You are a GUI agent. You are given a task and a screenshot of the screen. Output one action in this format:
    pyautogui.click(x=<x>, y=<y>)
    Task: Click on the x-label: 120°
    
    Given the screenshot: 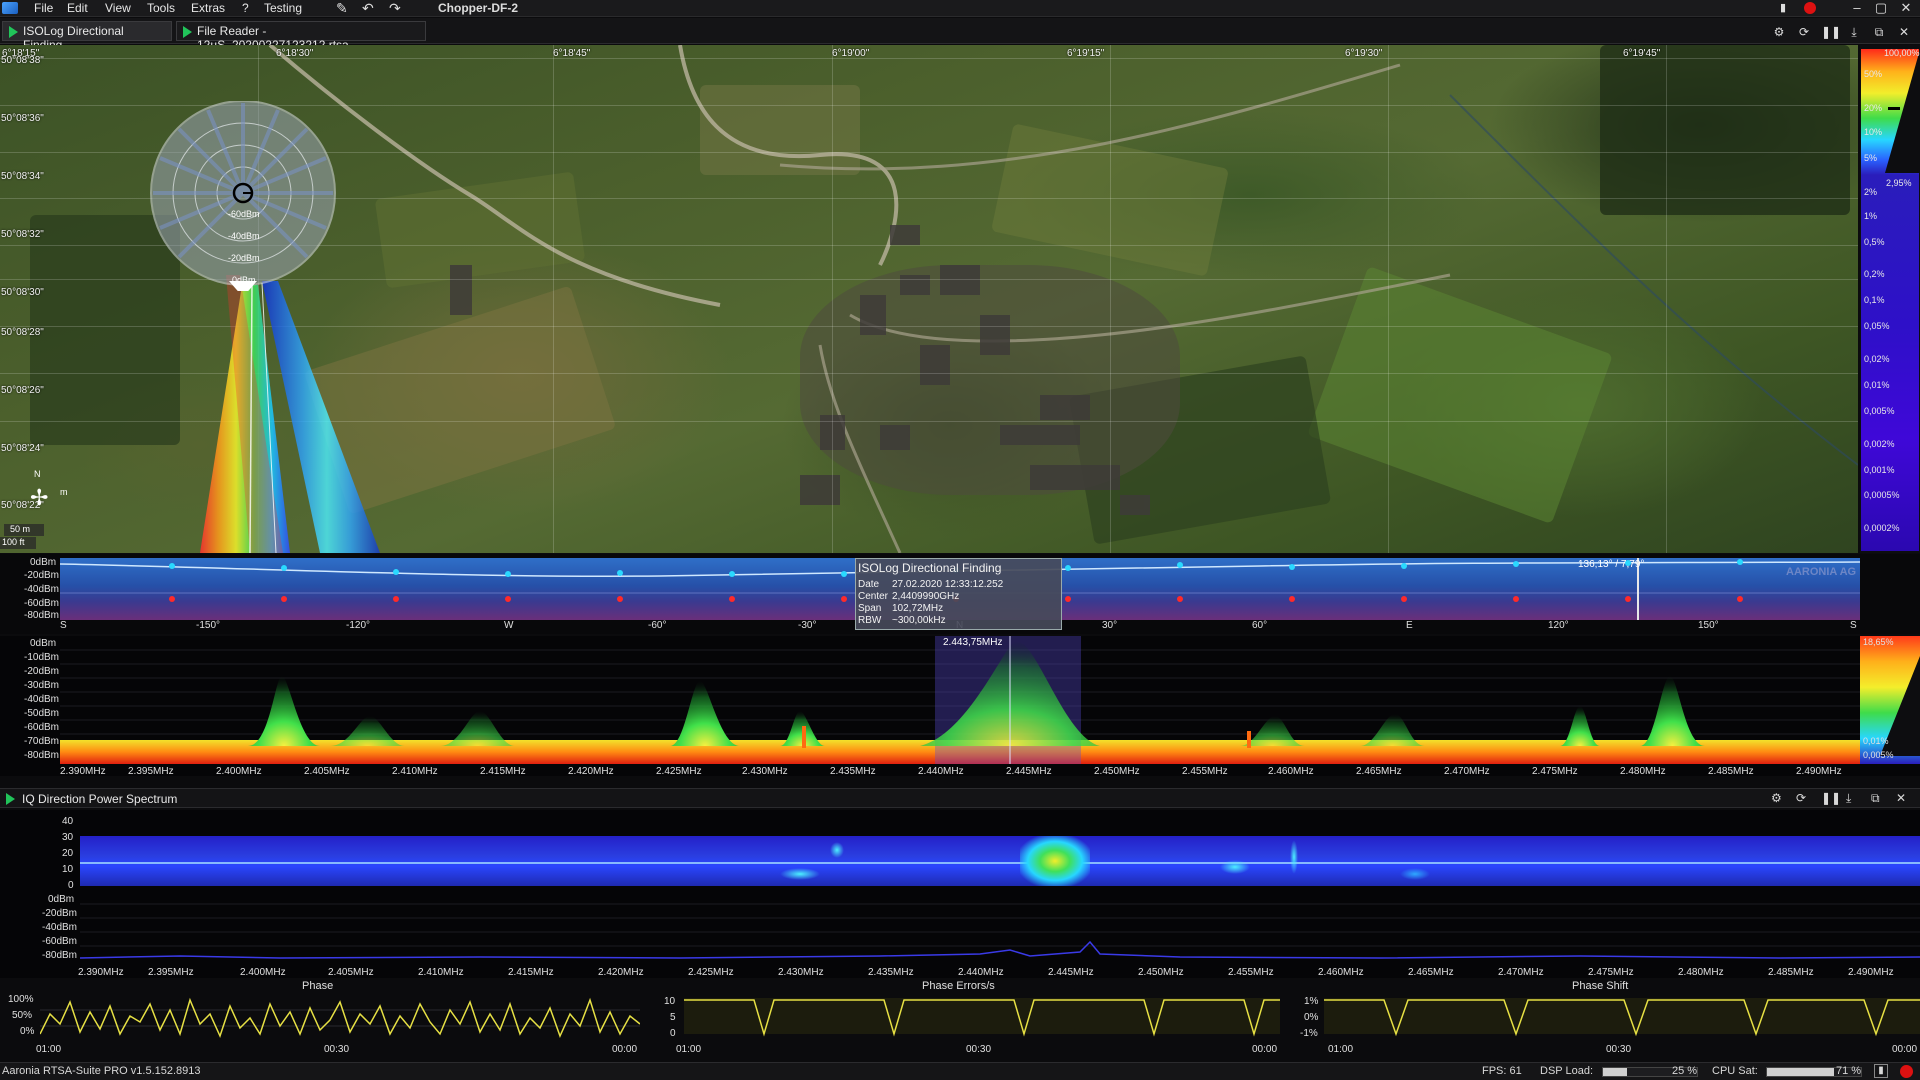 What is the action you would take?
    pyautogui.click(x=1558, y=625)
    